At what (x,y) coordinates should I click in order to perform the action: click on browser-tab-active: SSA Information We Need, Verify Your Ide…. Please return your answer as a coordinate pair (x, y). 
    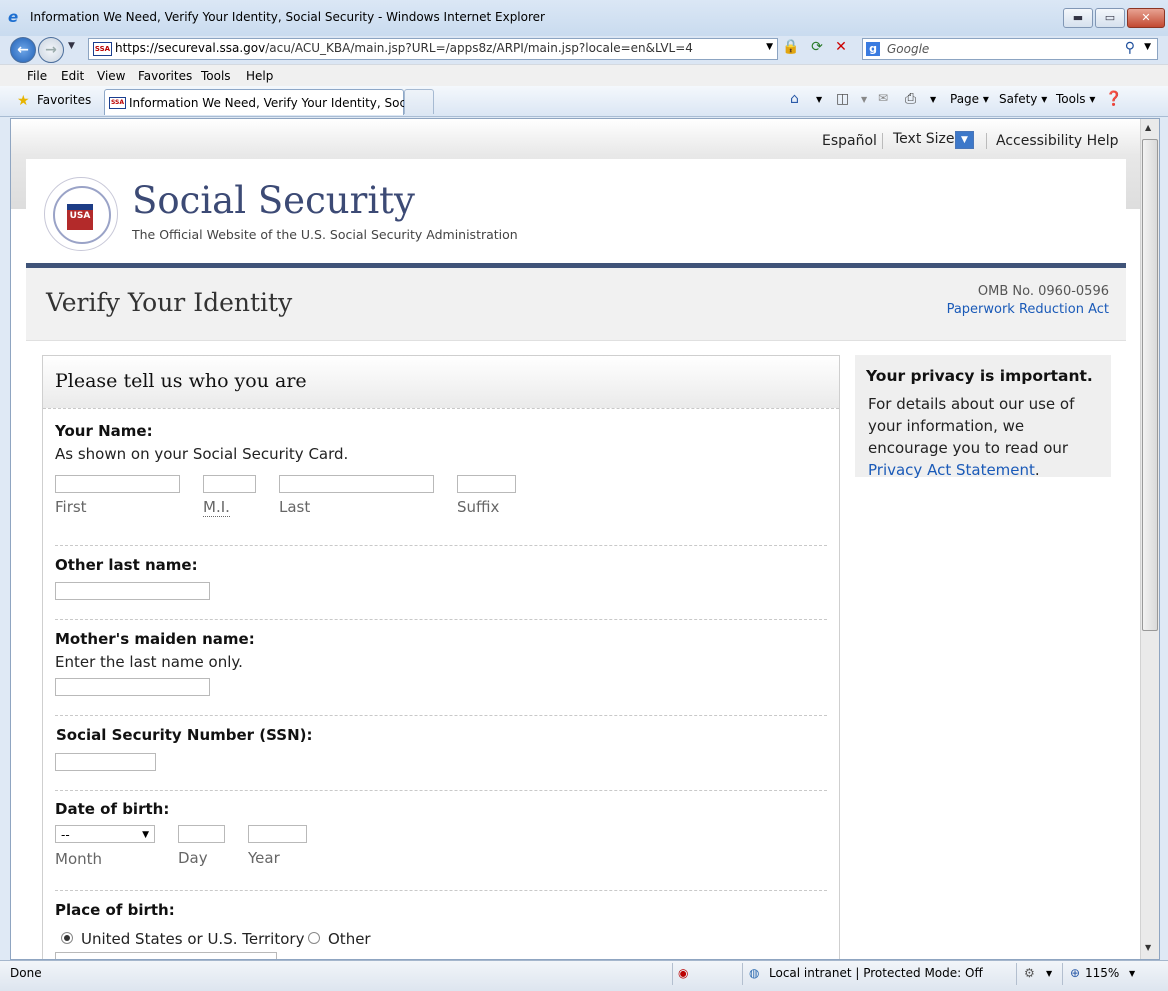
    Looking at the image, I should click on (268, 102).